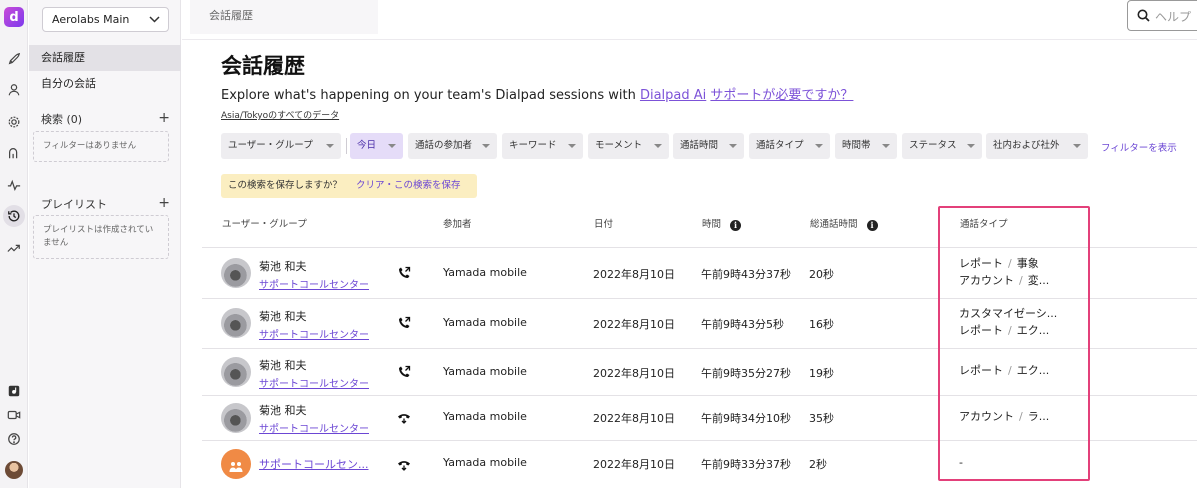  What do you see at coordinates (14, 248) in the screenshot?
I see `analytics-icon` at bounding box center [14, 248].